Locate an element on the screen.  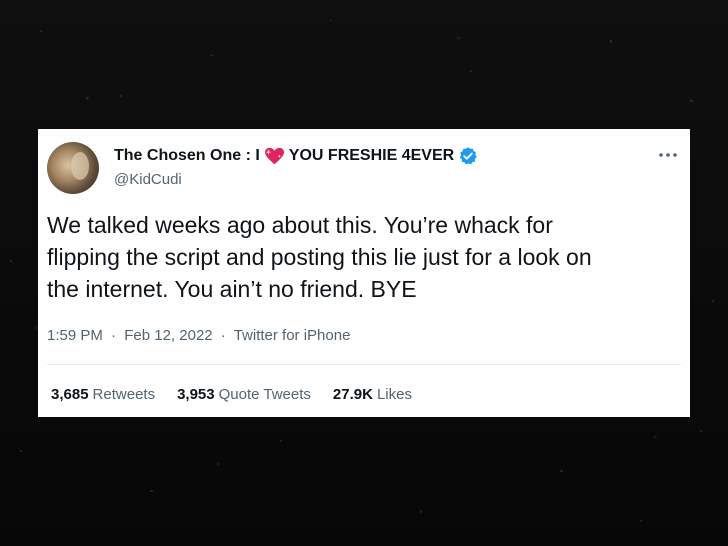
quote-tweets-stat: 3,953 Quote Tweets is located at coordinates (244, 394).